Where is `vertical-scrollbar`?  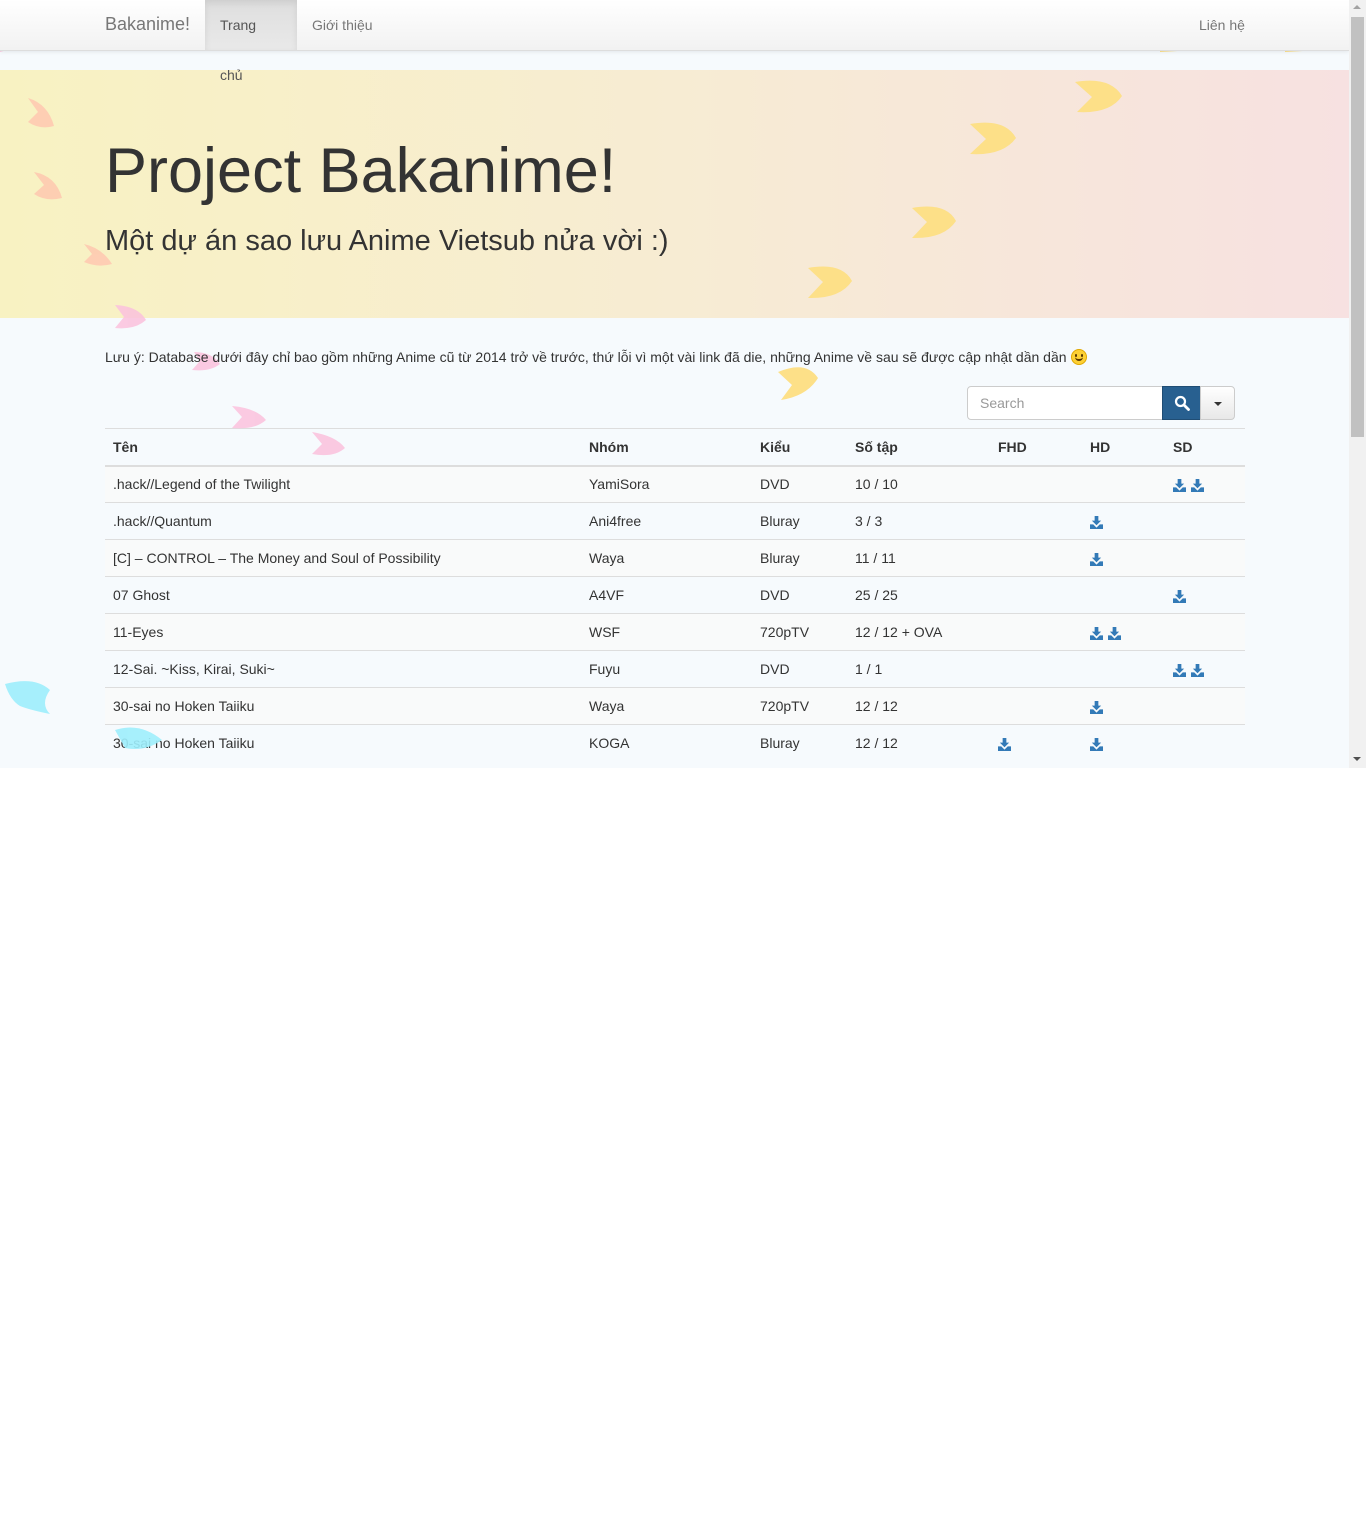
vertical-scrollbar is located at coordinates (1357, 384).